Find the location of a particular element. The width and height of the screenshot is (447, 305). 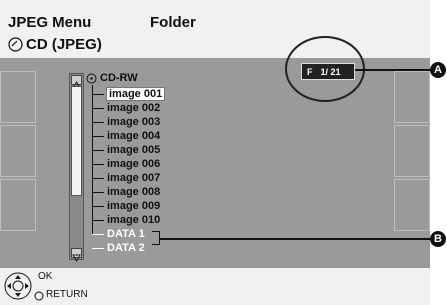

return-icon is located at coordinates (39, 296).